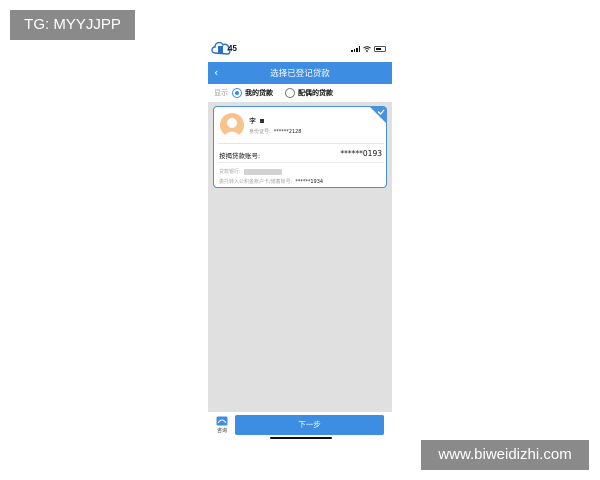  I want to click on borrower-name: 李, so click(256, 121).